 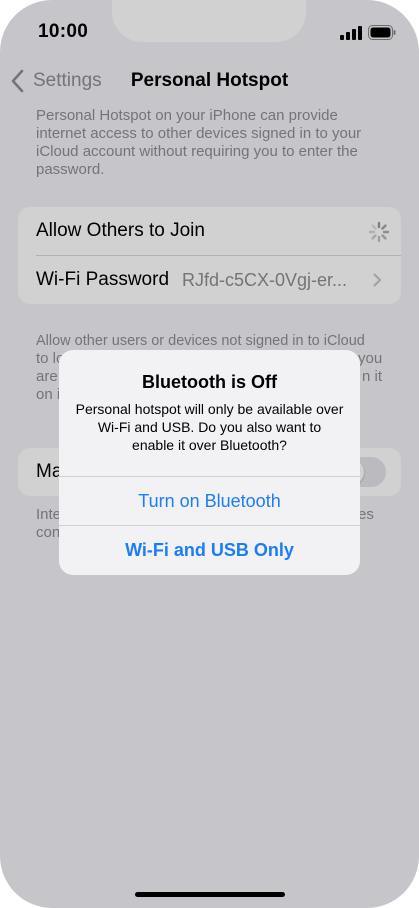 I want to click on alert-title: Bluetooth is Off, so click(x=209, y=382).